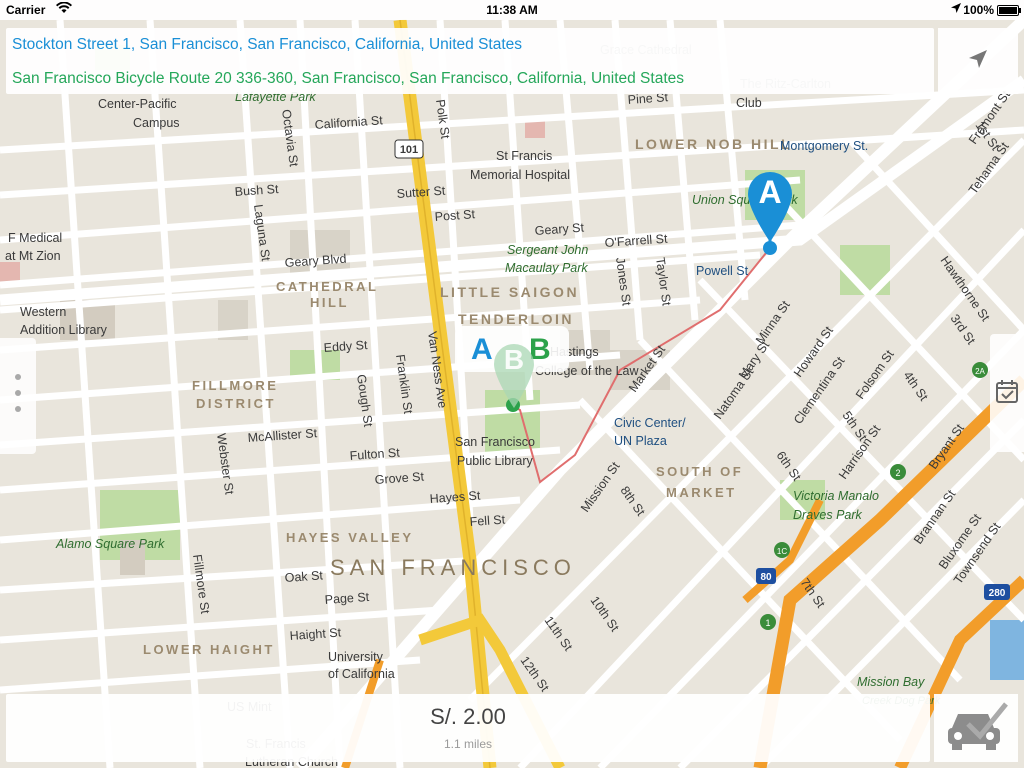 This screenshot has width=1024, height=768. I want to click on status-bar: Carrier 11:38 AM 100%, so click(512, 10).